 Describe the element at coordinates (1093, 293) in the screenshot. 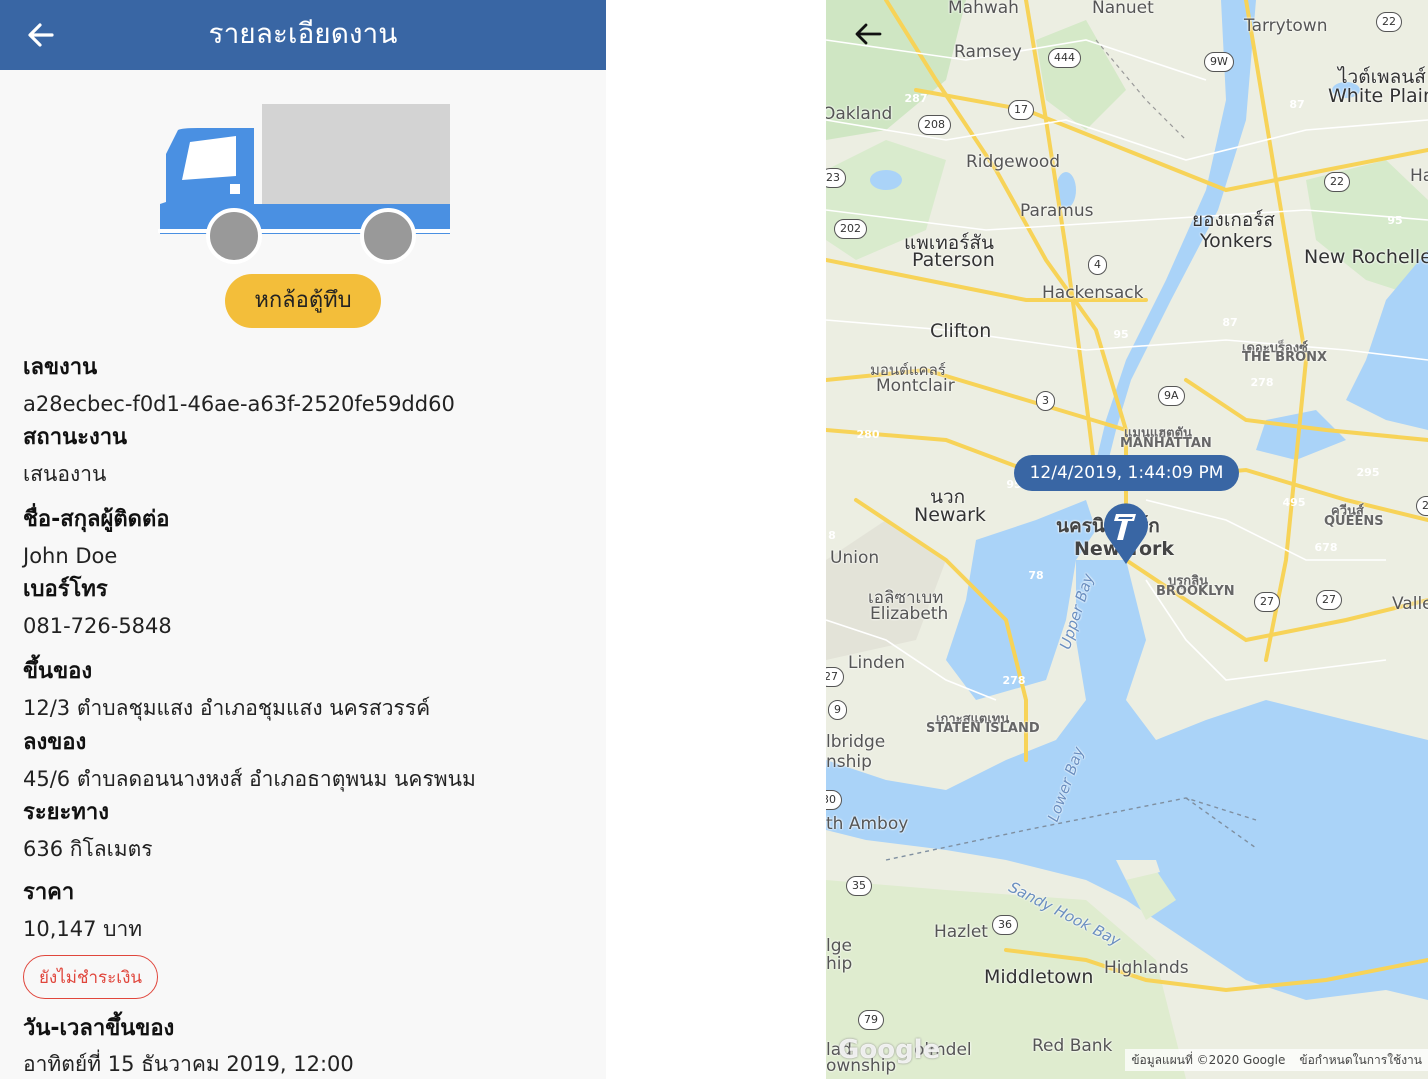

I see `map-label-hackensack: Hackensack` at that location.